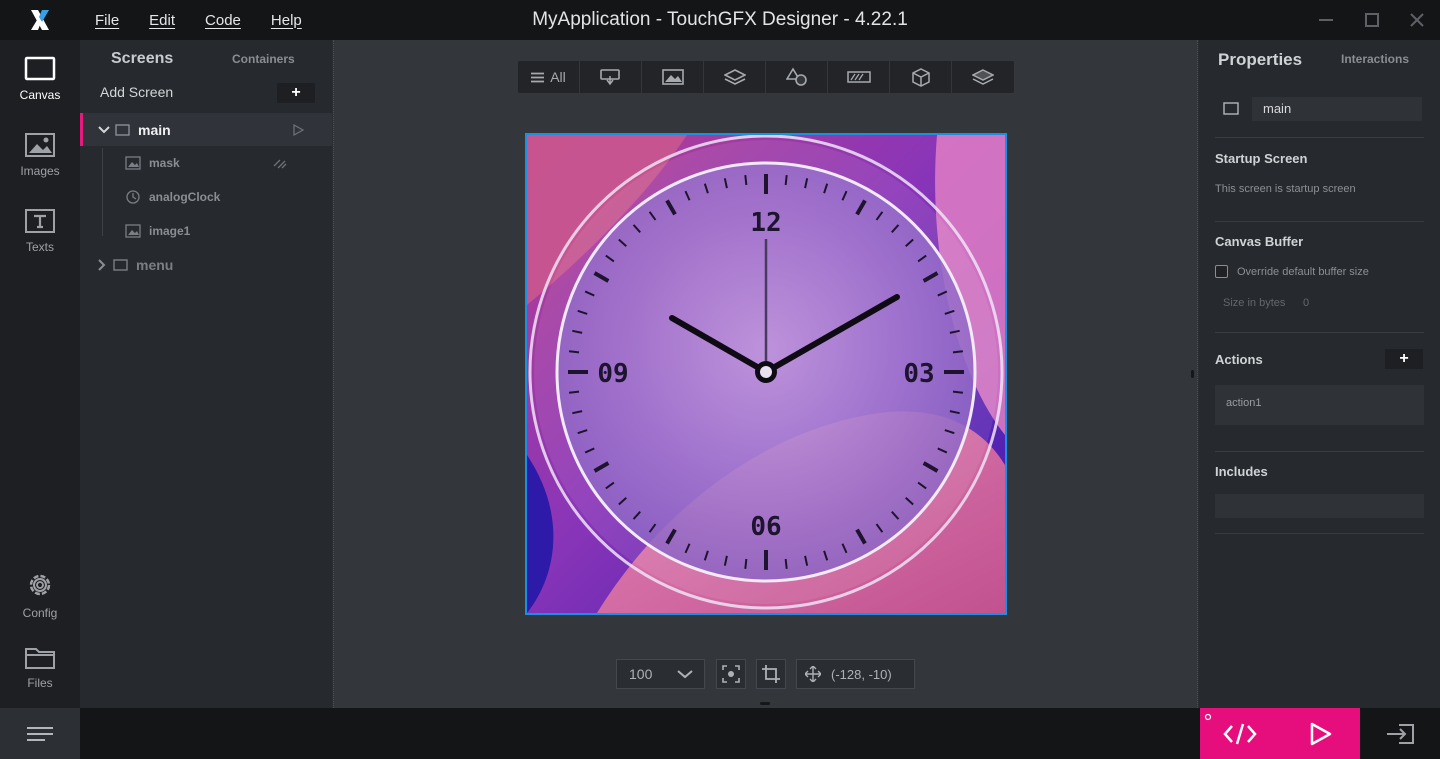 This screenshot has height=759, width=1440. I want to click on generate-code-button, so click(1240, 733).